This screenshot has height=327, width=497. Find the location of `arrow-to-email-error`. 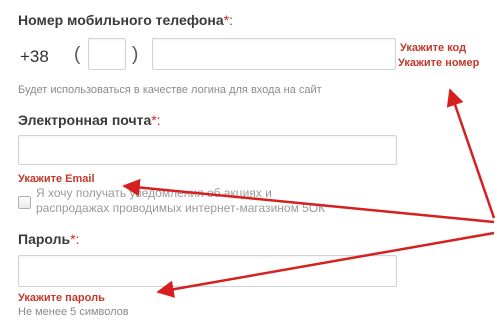

arrow-to-email-error is located at coordinates (308, 201).